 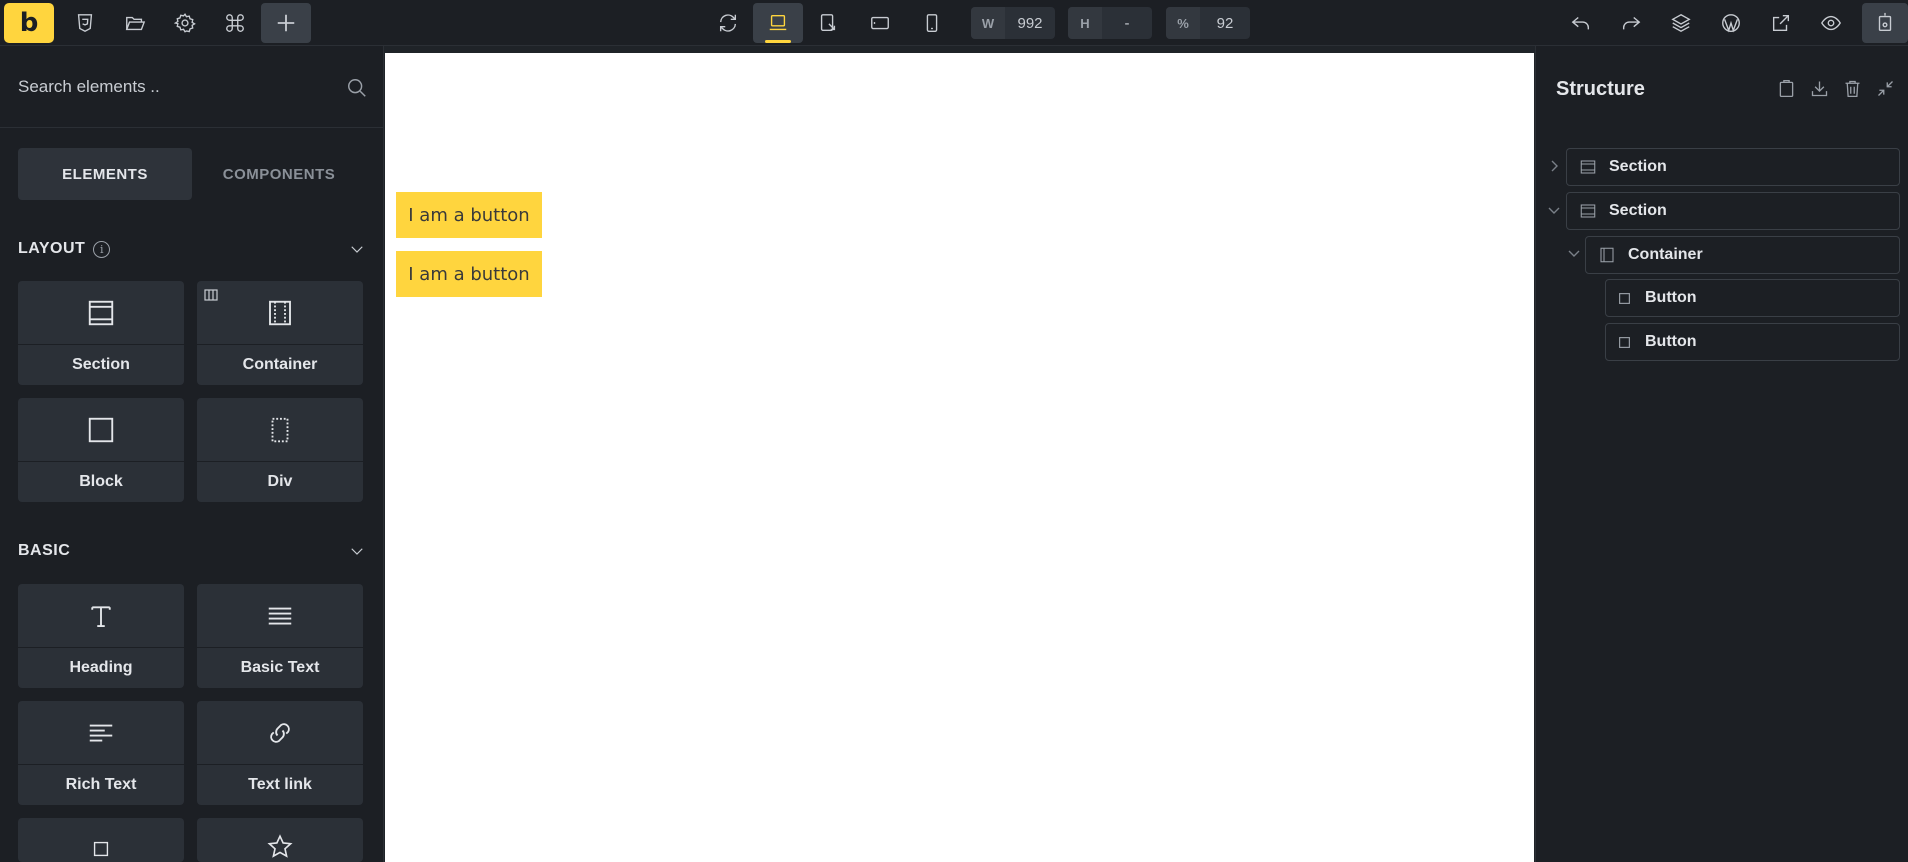 I want to click on heading-icon, so click(x=101, y=616).